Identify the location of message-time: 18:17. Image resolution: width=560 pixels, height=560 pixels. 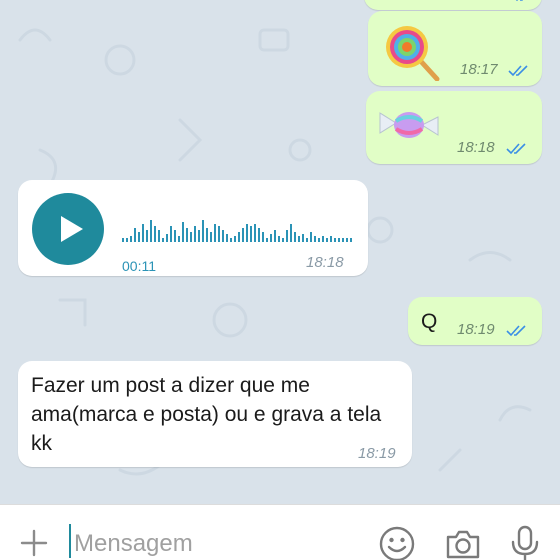
(479, 69).